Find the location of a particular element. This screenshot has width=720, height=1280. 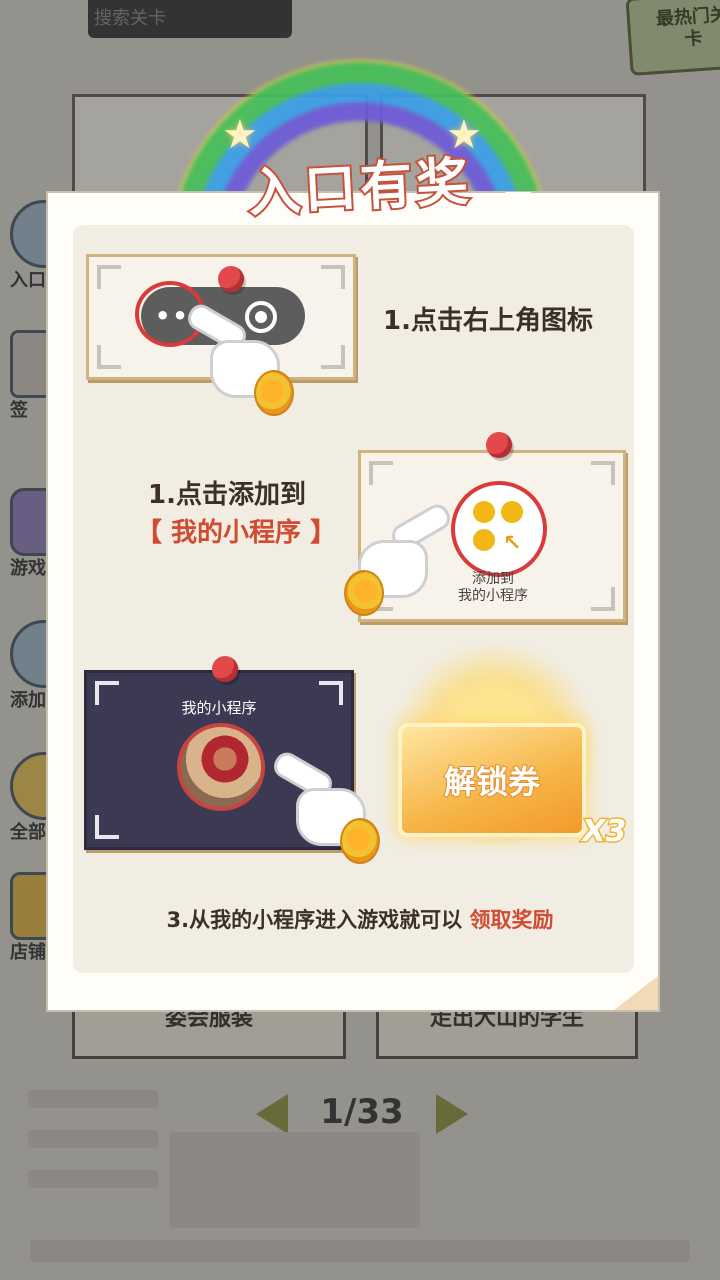

ticket-count: X3 is located at coordinates (603, 832).